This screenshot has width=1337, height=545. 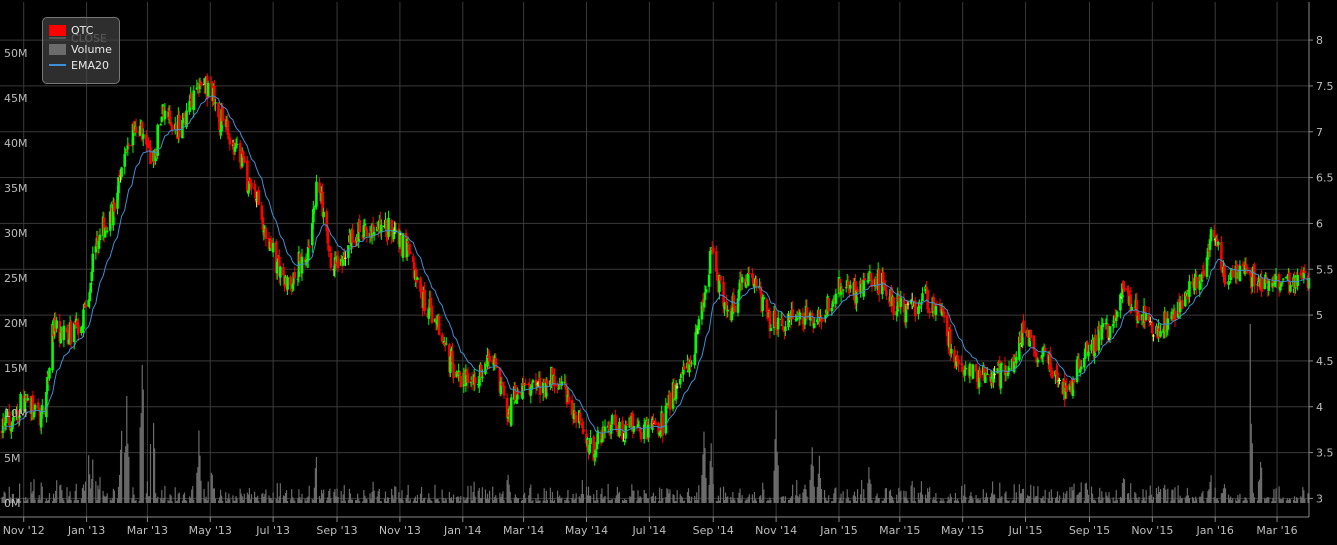 I want to click on x-tick-label: Nov '15, so click(x=1152, y=530).